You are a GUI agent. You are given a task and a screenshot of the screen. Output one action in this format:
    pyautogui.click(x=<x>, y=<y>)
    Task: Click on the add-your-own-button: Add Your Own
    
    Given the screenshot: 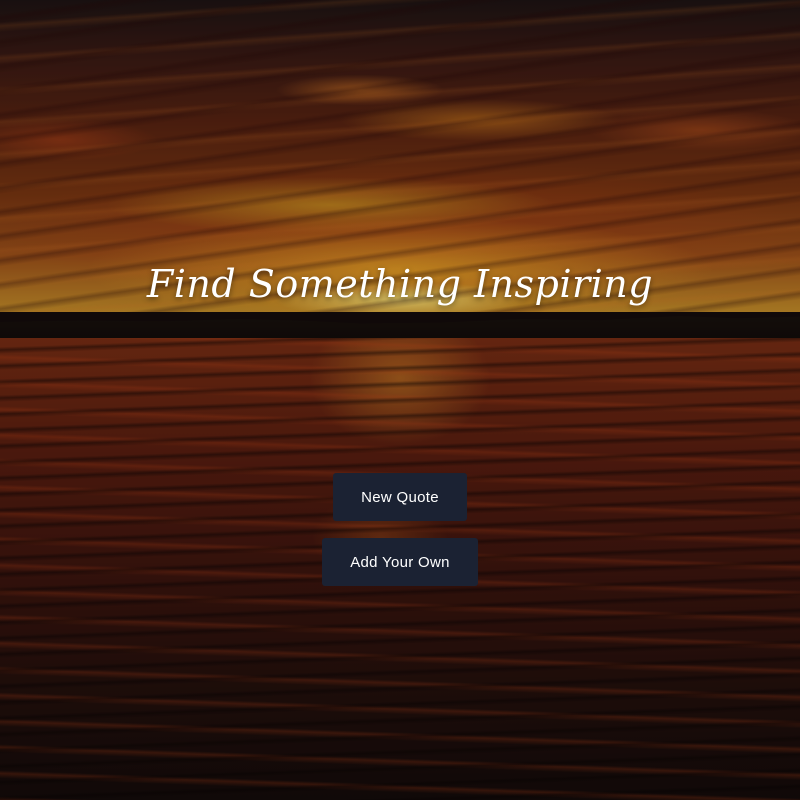 What is the action you would take?
    pyautogui.click(x=400, y=562)
    